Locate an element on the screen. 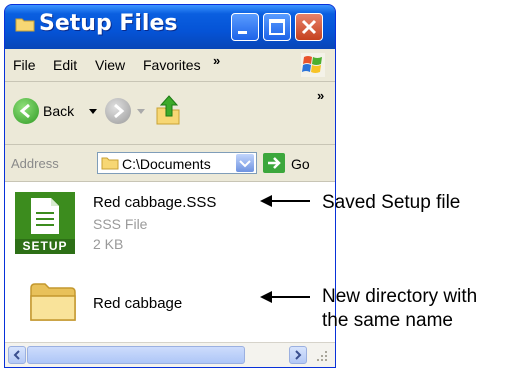 The width and height of the screenshot is (528, 374). maximize-button is located at coordinates (277, 27).